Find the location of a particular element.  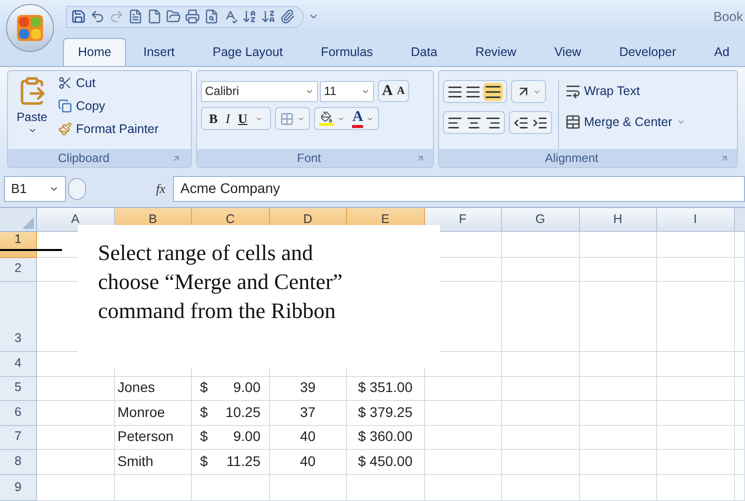

ribbon-tab: Page Layout is located at coordinates (247, 52).